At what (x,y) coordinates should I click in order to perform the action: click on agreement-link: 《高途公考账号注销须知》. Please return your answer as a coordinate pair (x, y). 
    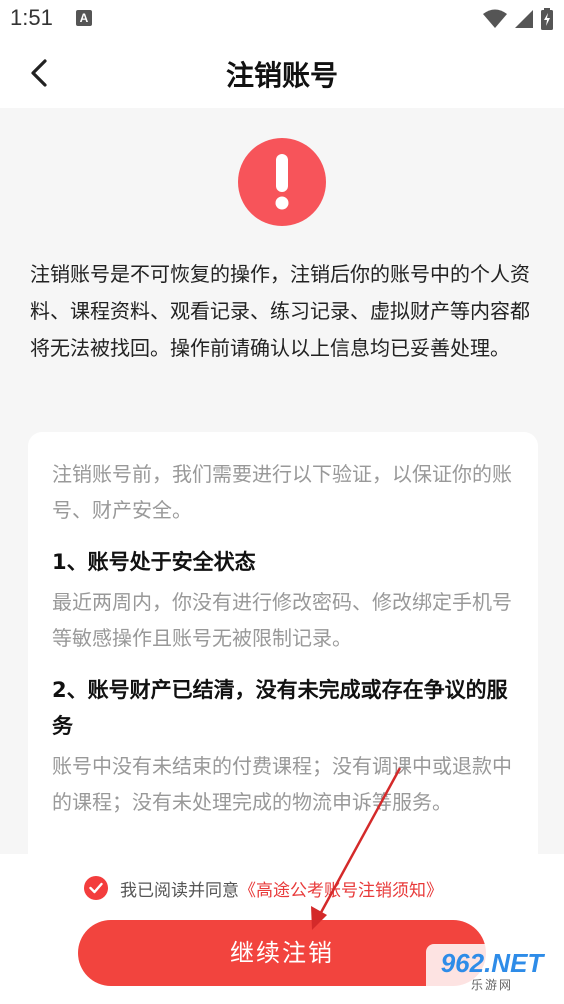
    Looking at the image, I should click on (341, 891).